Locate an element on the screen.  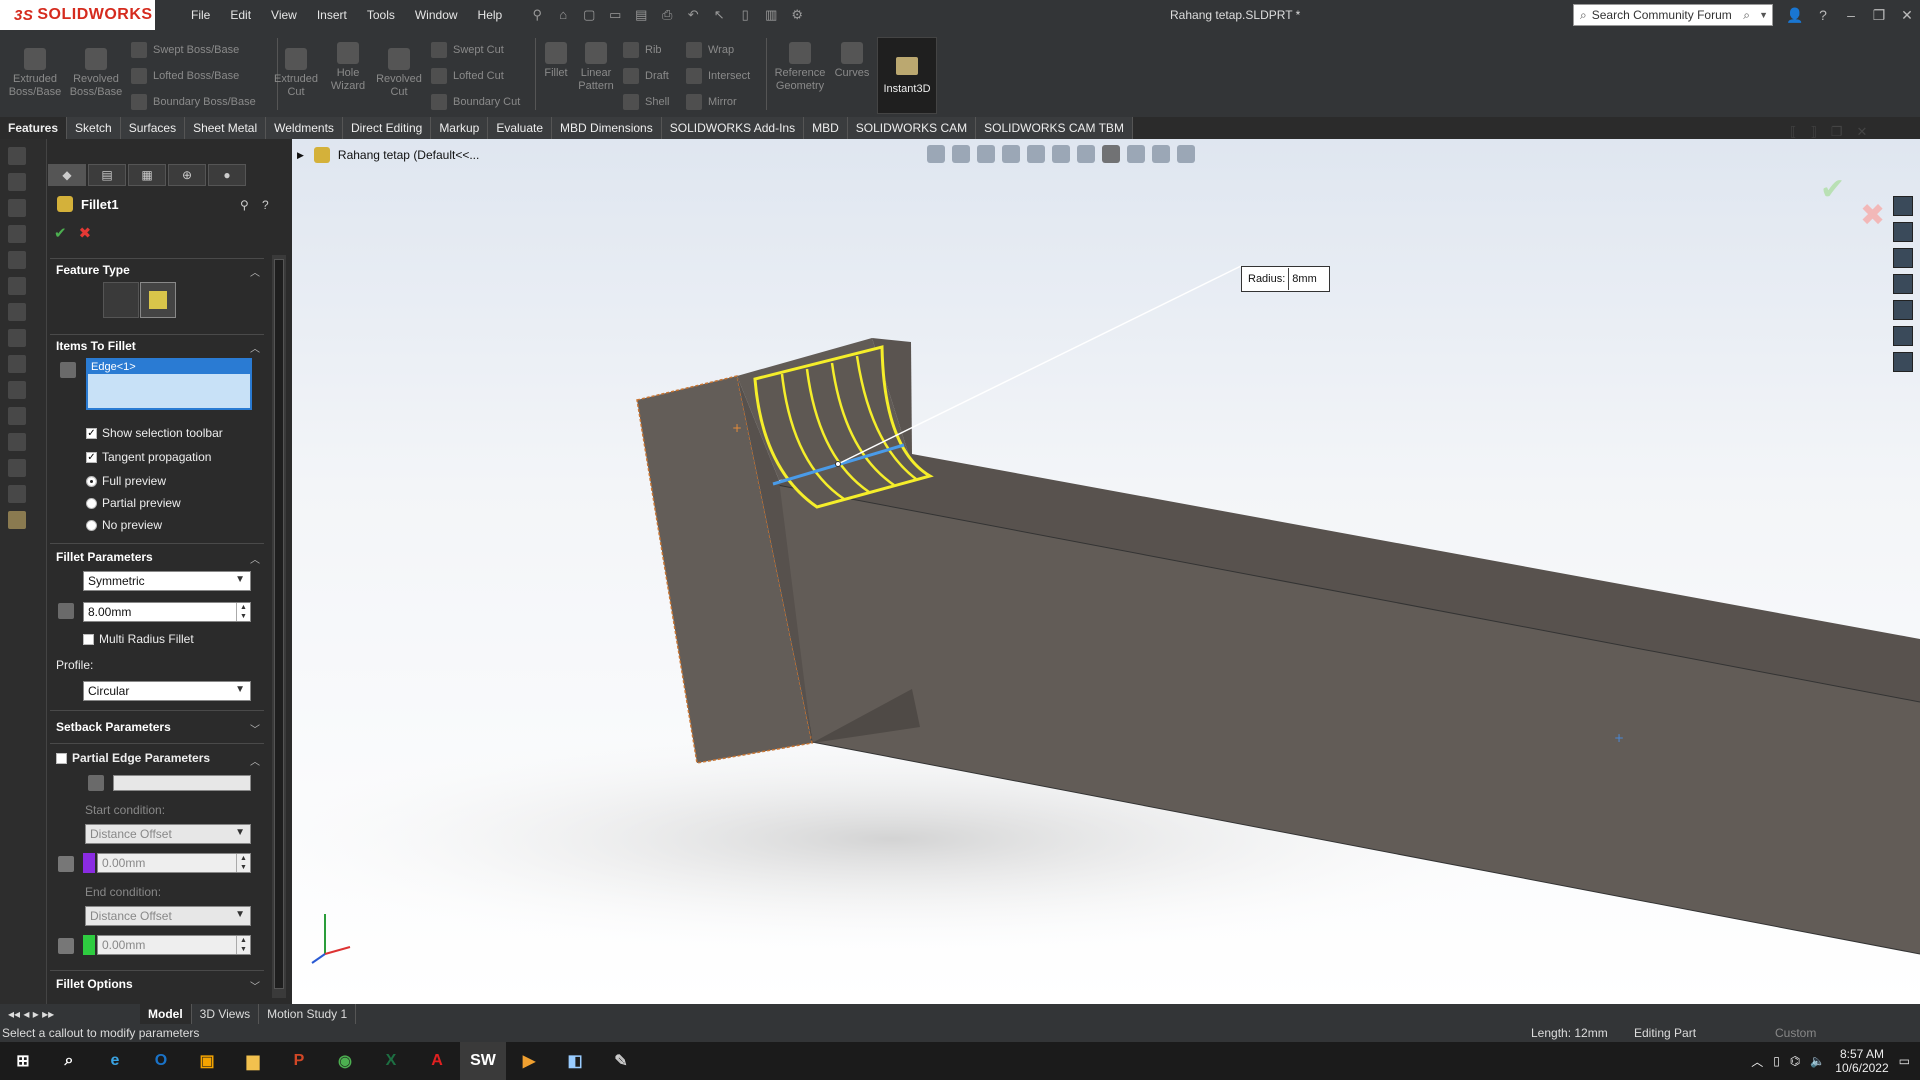
end-condition-select: Distance Offset ▼ is located at coordinates (168, 916).